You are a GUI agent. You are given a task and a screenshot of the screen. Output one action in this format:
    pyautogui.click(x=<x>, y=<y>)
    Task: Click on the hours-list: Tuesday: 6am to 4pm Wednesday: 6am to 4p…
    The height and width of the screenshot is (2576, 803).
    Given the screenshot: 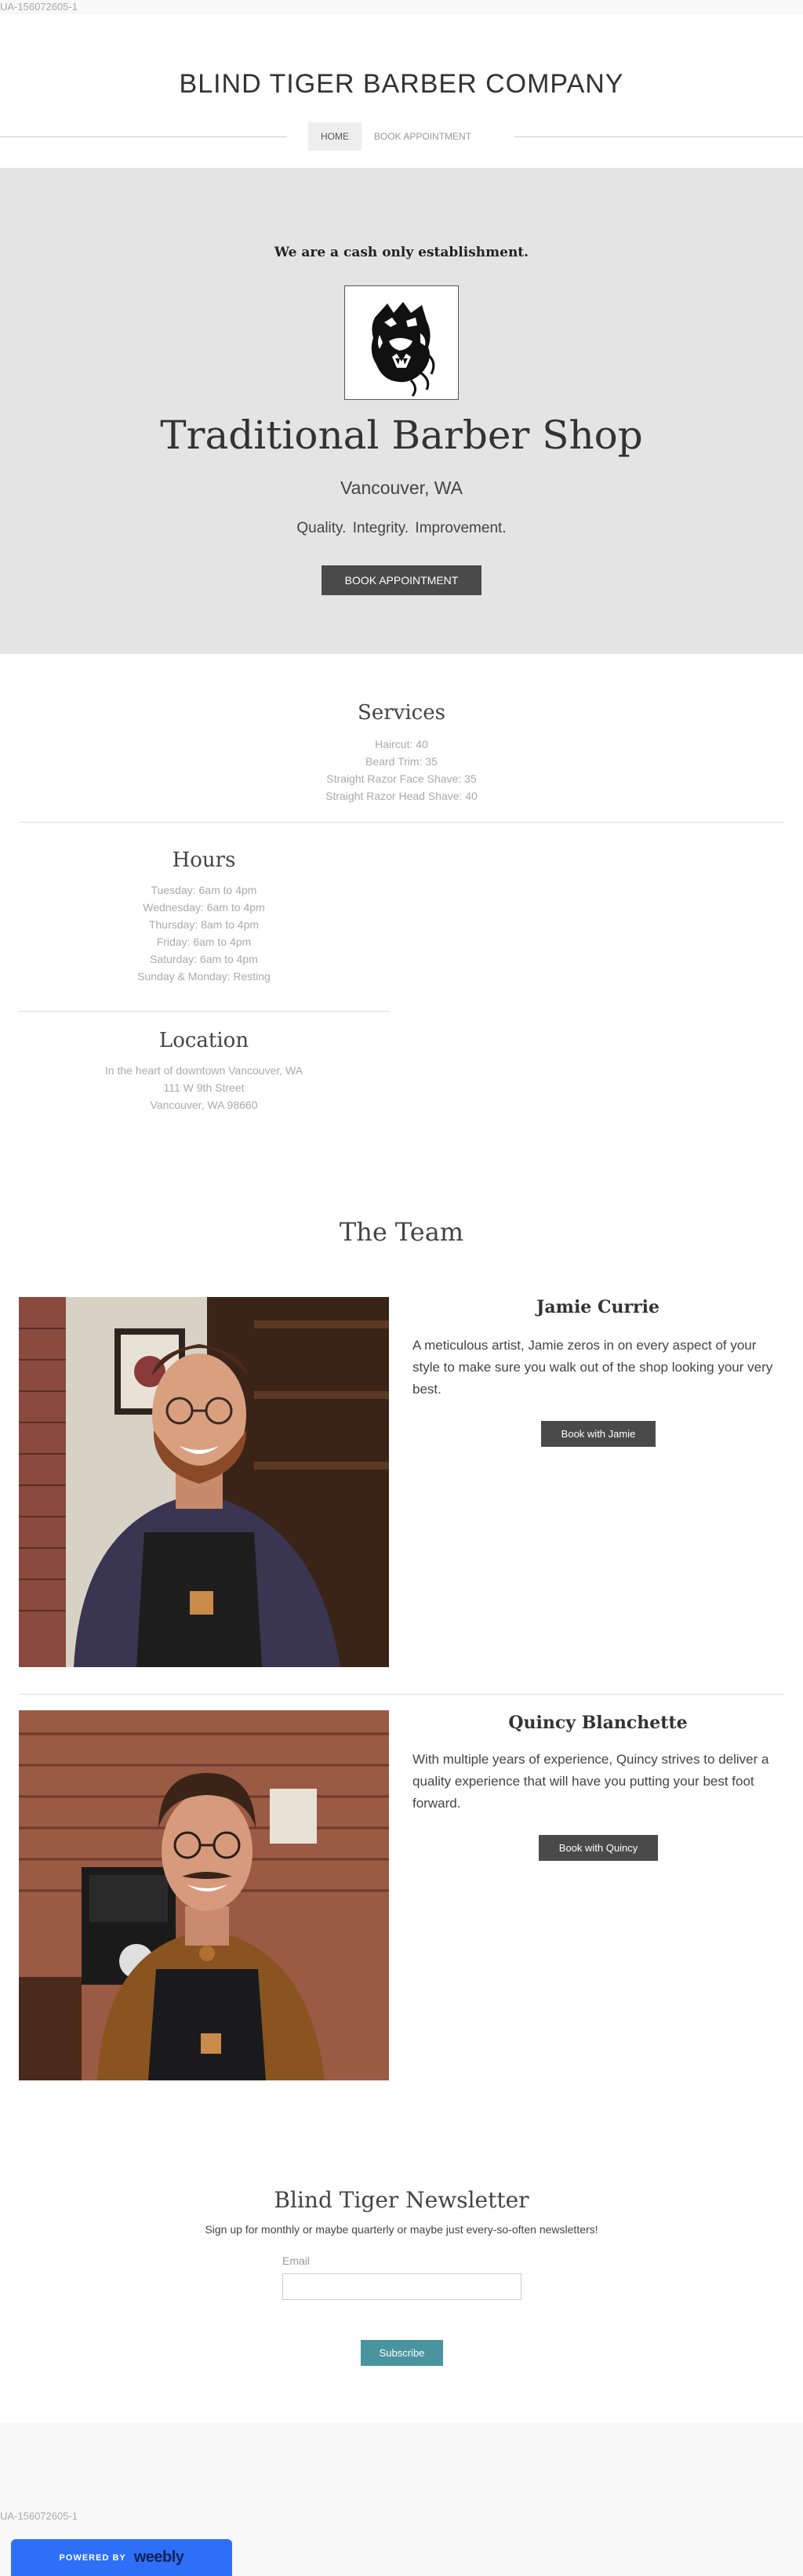 What is the action you would take?
    pyautogui.click(x=204, y=933)
    